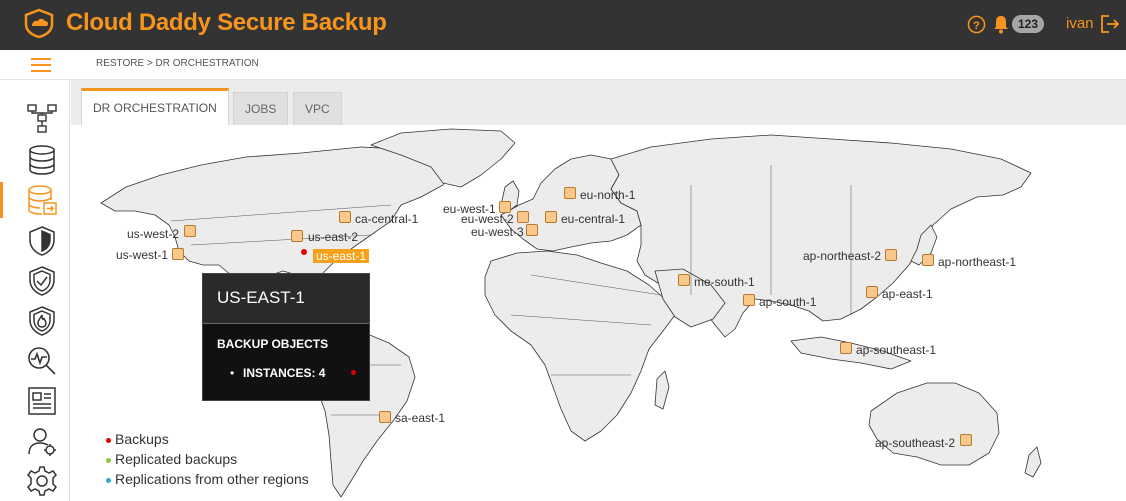 The width and height of the screenshot is (1126, 501). I want to click on region-tooltip: US-EAST-1 BACKUP OBJECTS • INSTANCES: 4, so click(286, 337).